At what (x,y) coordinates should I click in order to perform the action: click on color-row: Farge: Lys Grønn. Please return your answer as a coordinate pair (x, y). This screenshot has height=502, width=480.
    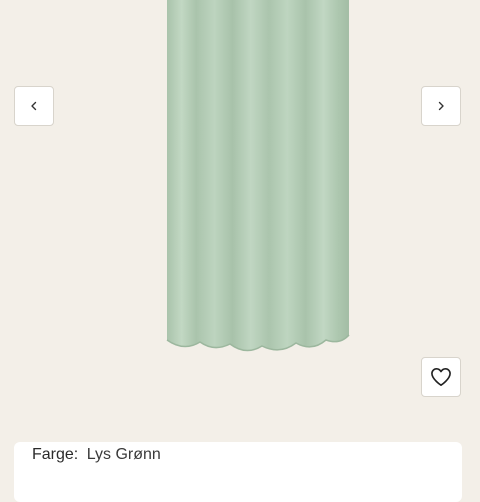
    Looking at the image, I should click on (96, 455).